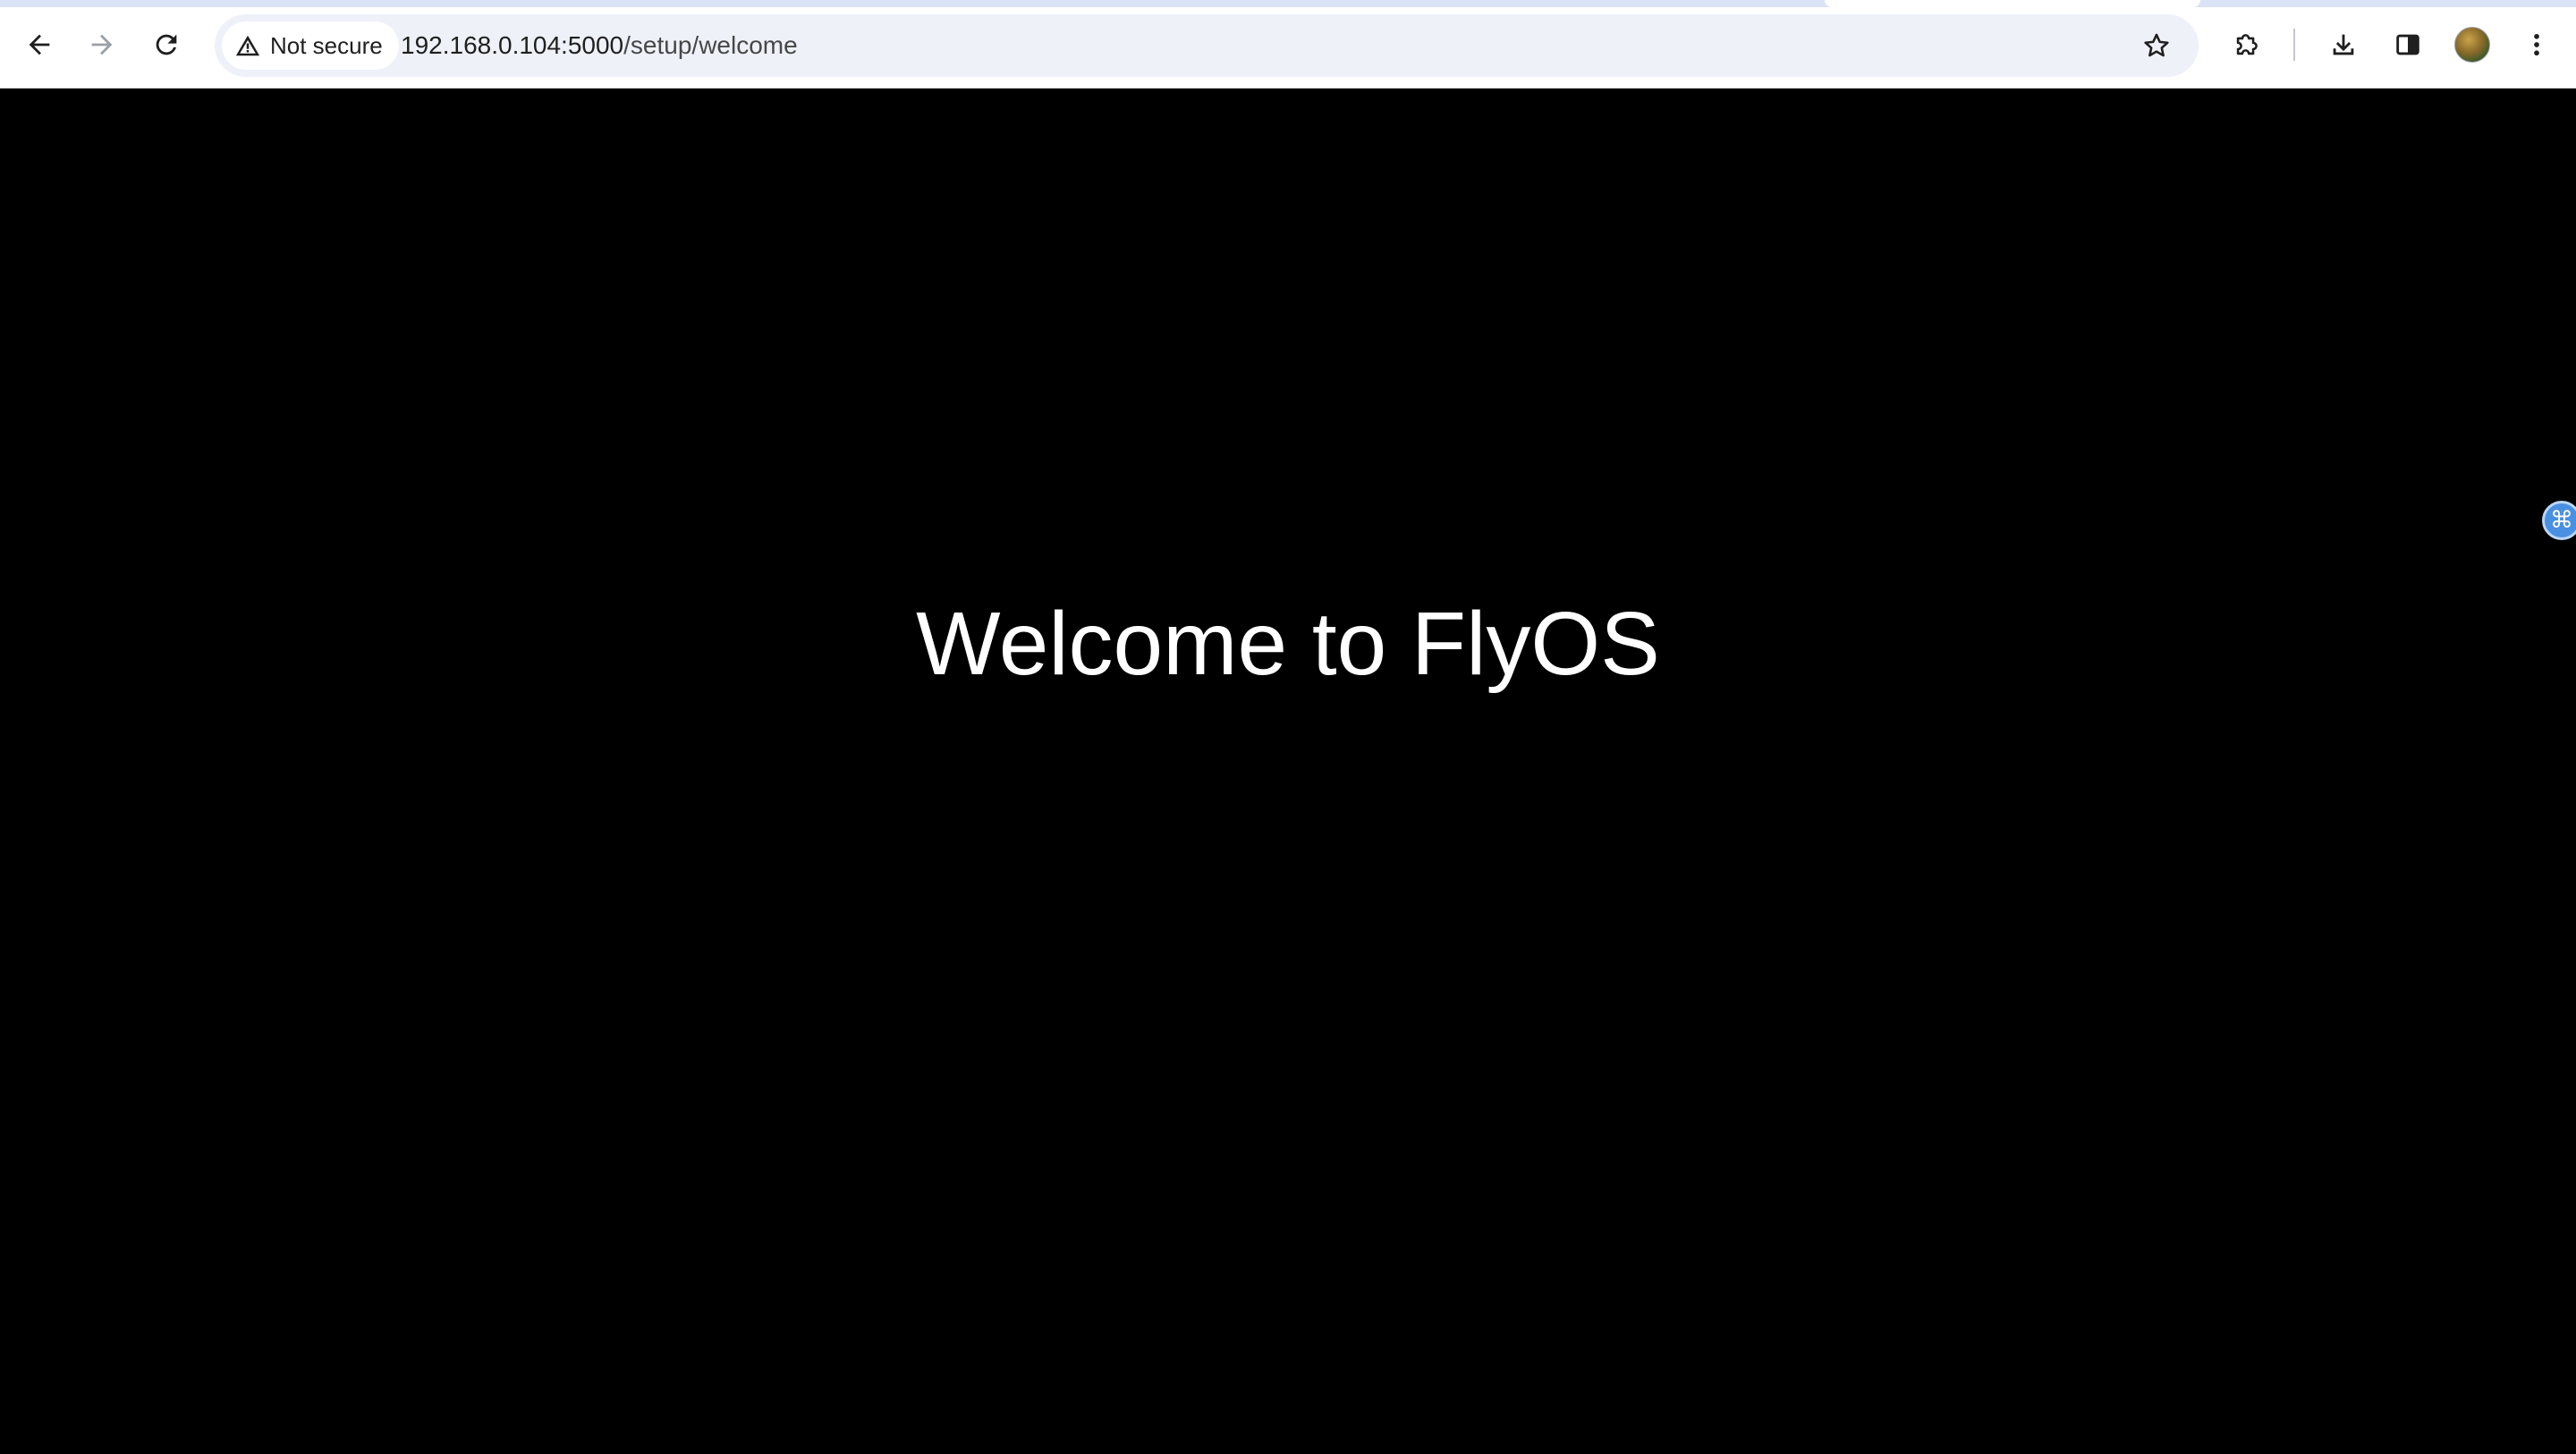 Image resolution: width=2576 pixels, height=1454 pixels. I want to click on extensions-button, so click(2247, 45).